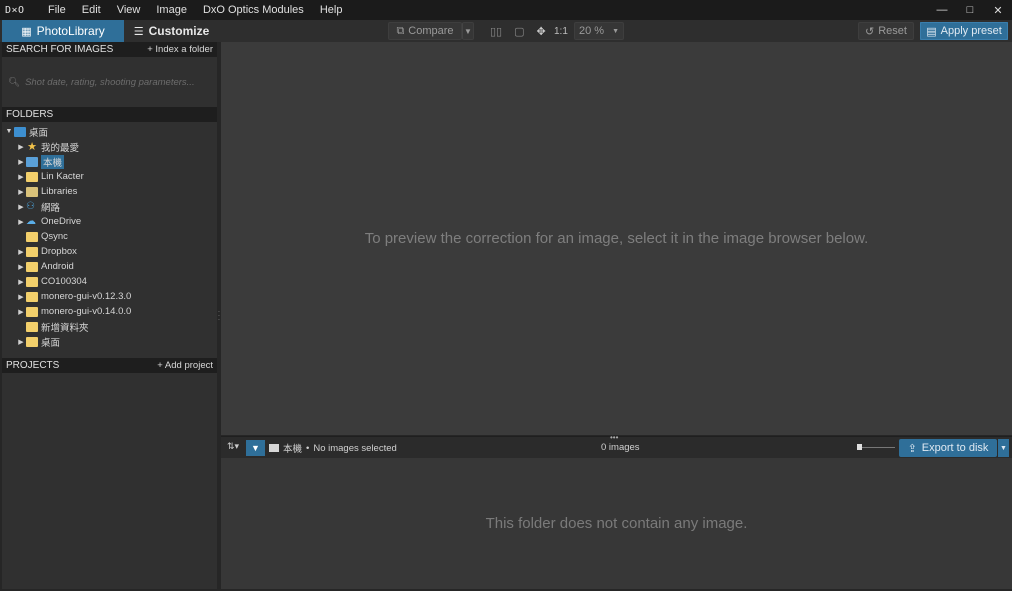  What do you see at coordinates (109, 236) in the screenshot?
I see `tree-item: Qsync` at bounding box center [109, 236].